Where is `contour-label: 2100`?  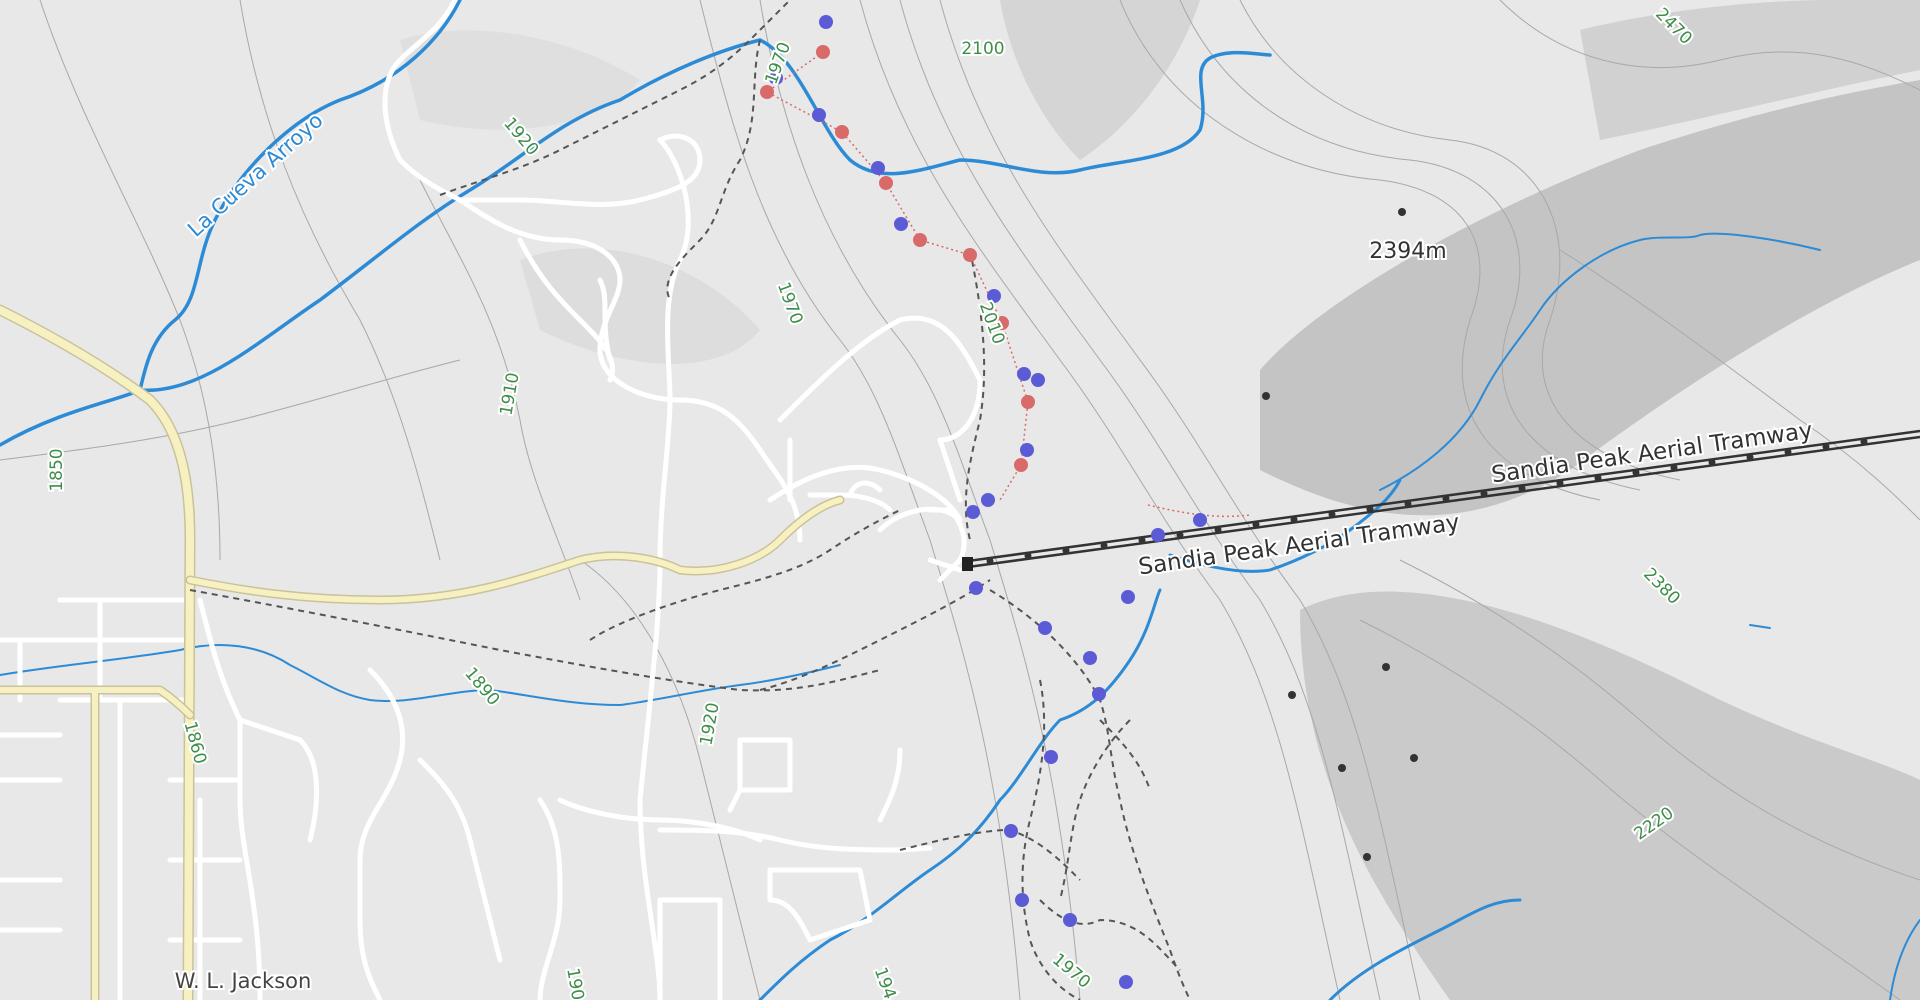
contour-label: 2100 is located at coordinates (982, 49).